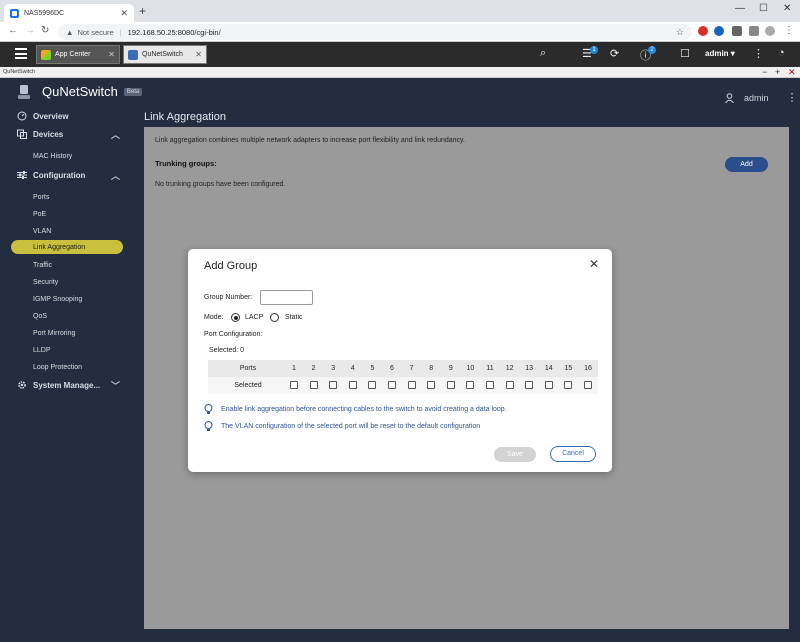 The image size is (800, 642). I want to click on app-user-menu: admin ⋮, so click(761, 97).